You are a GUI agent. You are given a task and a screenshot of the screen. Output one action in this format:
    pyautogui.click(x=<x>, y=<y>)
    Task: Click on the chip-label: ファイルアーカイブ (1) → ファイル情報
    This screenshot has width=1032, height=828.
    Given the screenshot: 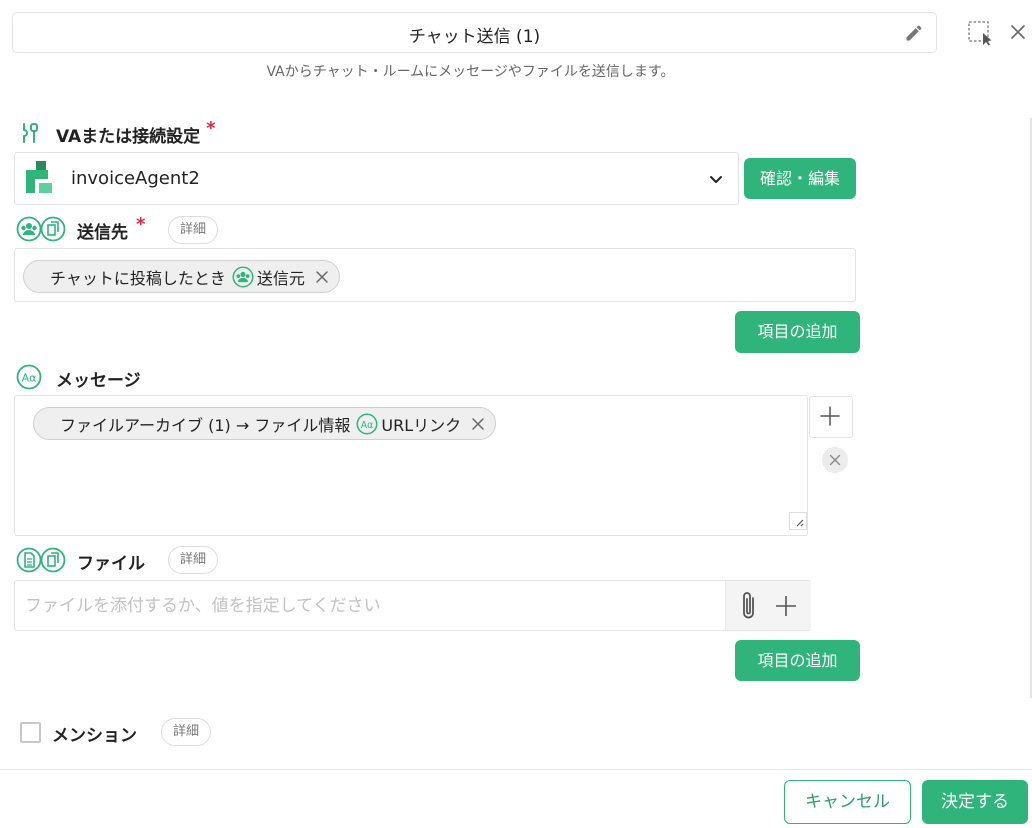 What is the action you would take?
    pyautogui.click(x=205, y=425)
    